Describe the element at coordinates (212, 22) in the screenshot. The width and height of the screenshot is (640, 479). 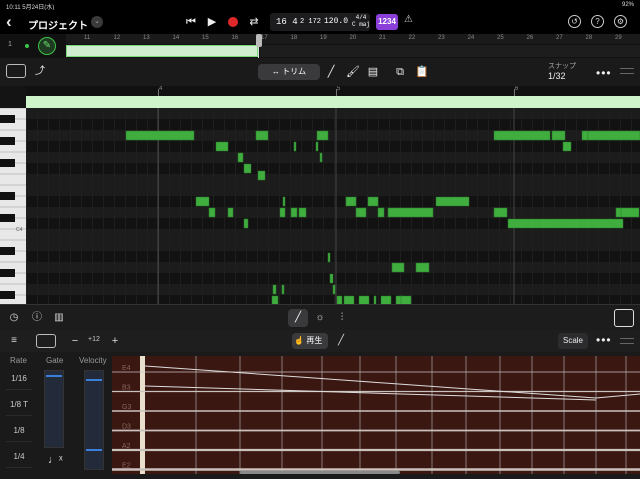
I see `play-icon: ▶` at that location.